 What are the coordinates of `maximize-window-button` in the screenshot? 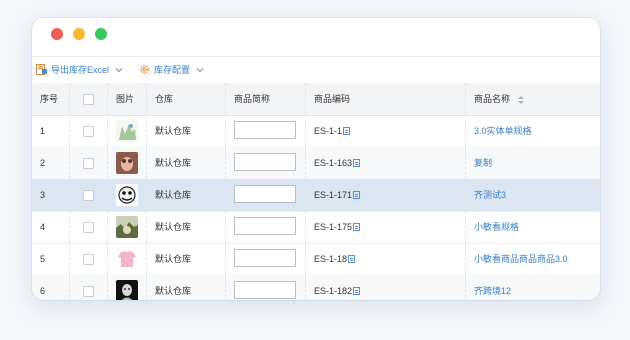 It's located at (101, 34).